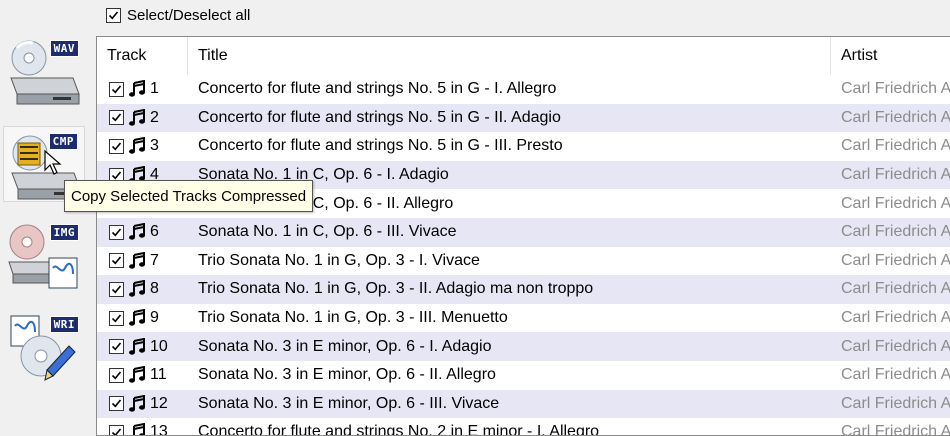  I want to click on wav-badge: WAV, so click(64, 48).